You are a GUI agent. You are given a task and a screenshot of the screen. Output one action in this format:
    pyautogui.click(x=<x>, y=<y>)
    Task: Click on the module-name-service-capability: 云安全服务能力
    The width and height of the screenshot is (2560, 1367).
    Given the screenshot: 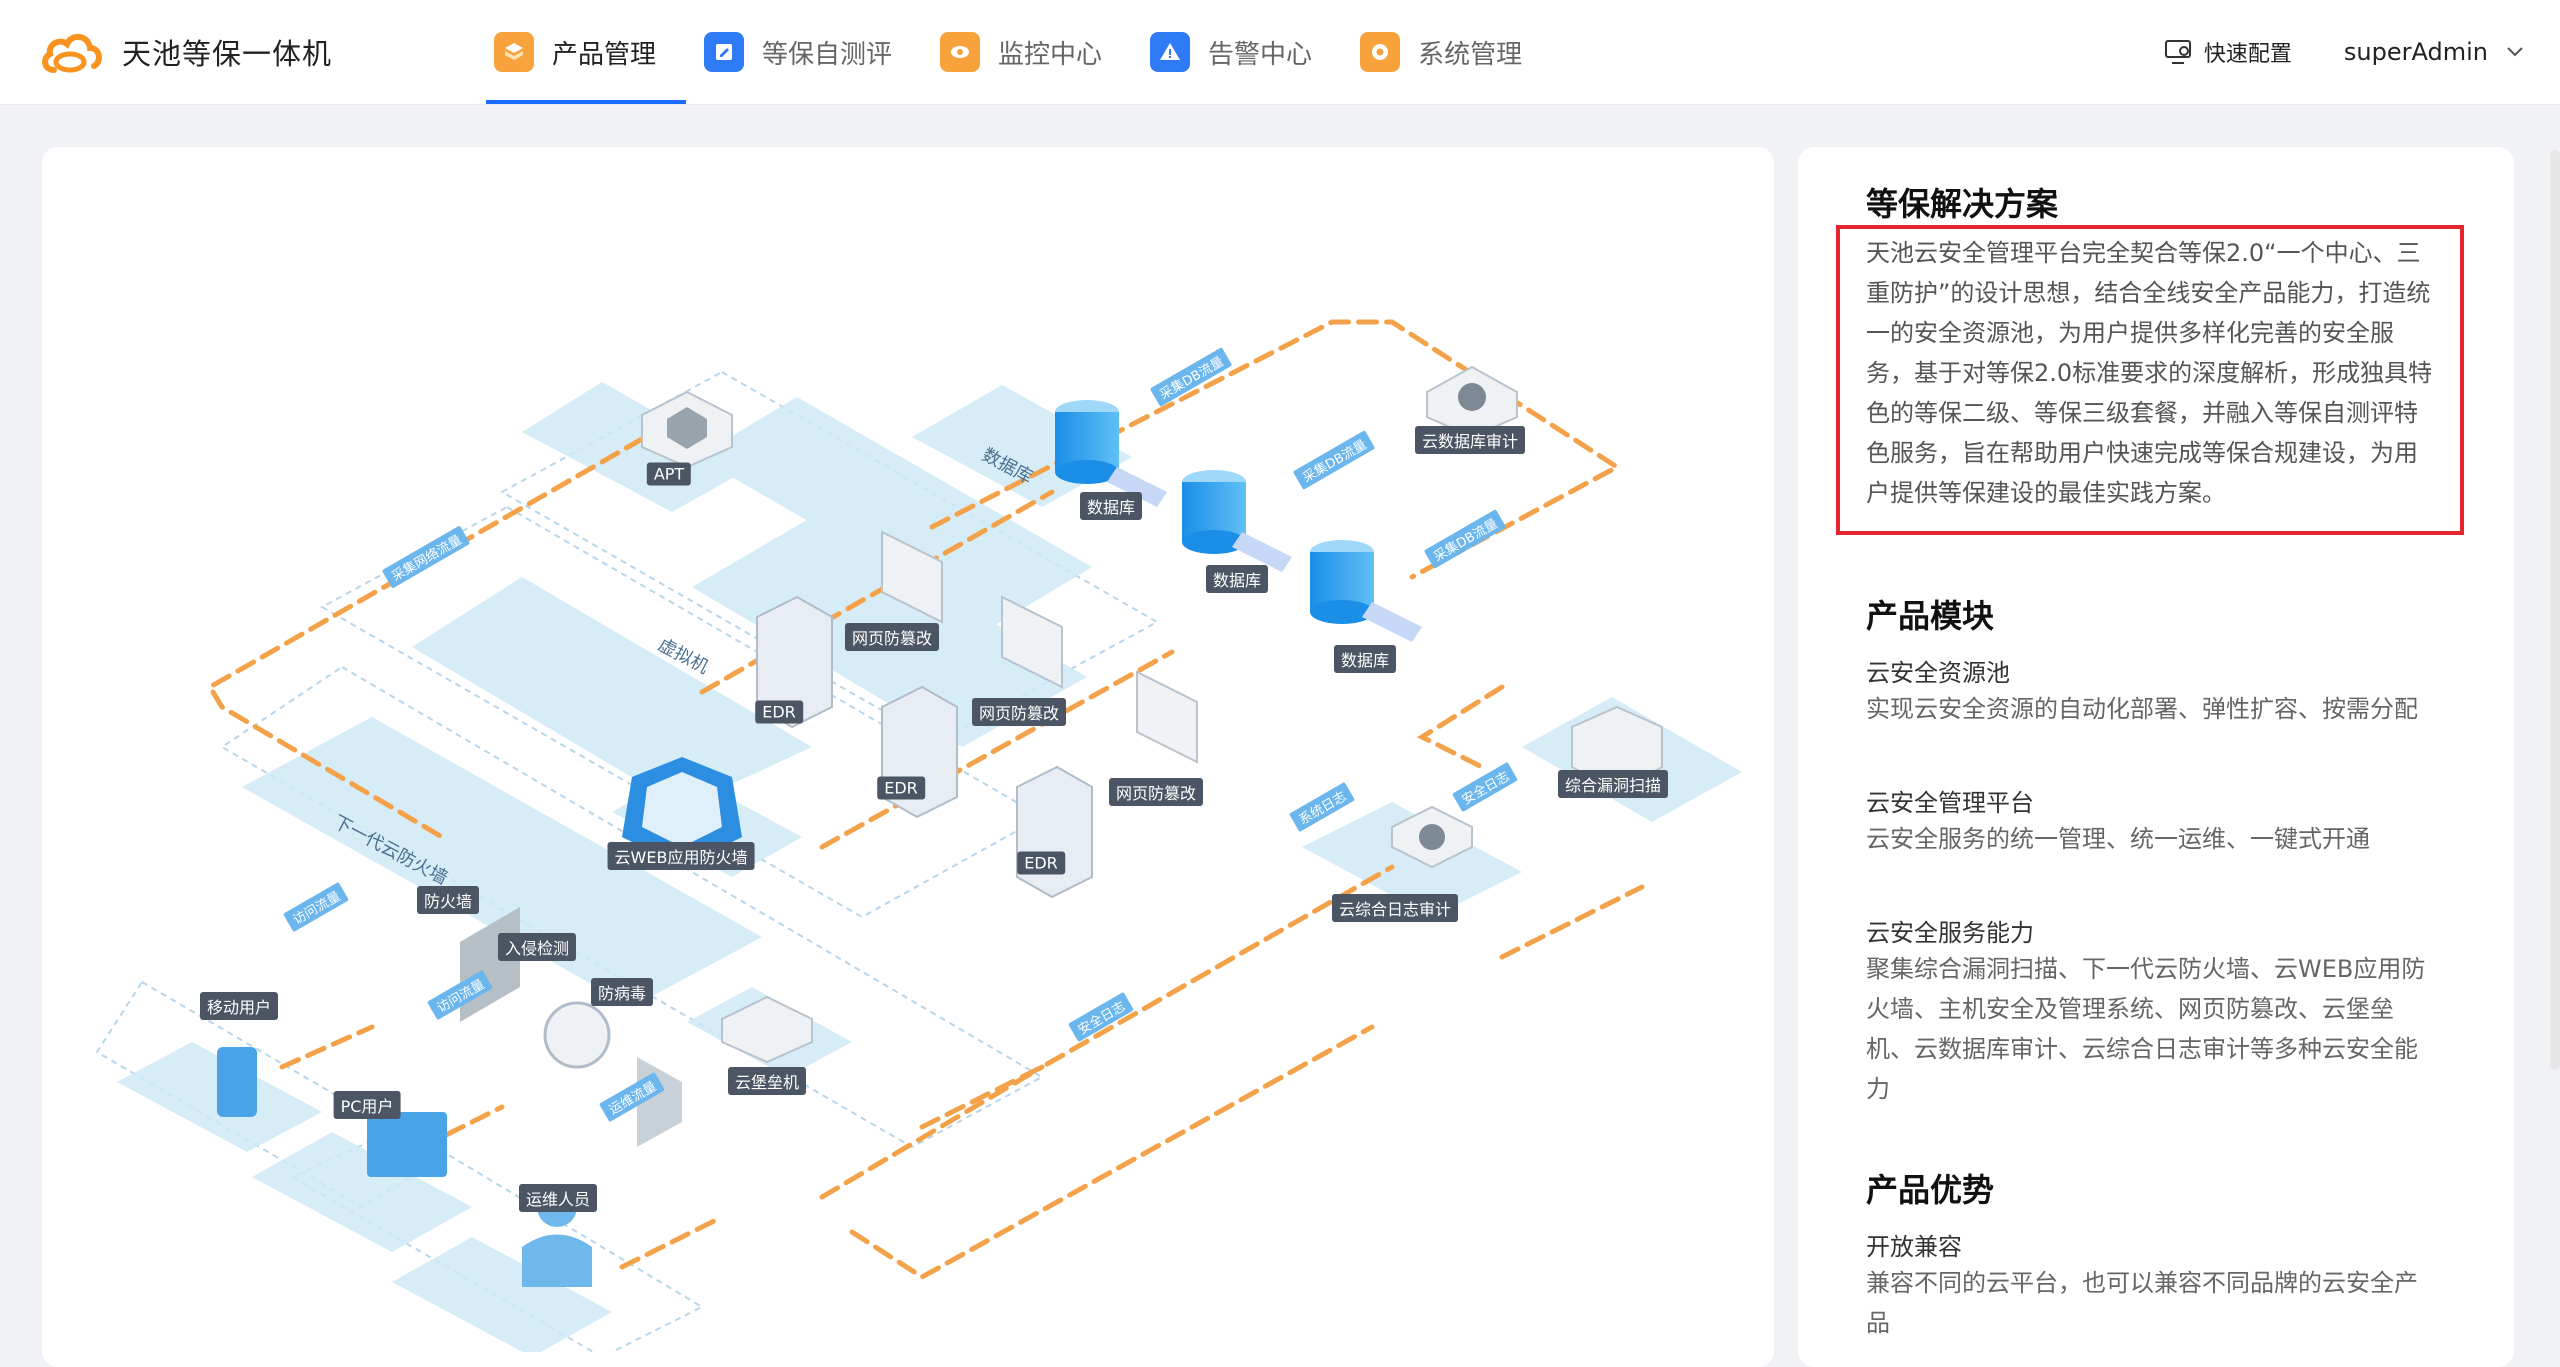 What is the action you would take?
    pyautogui.click(x=1950, y=933)
    